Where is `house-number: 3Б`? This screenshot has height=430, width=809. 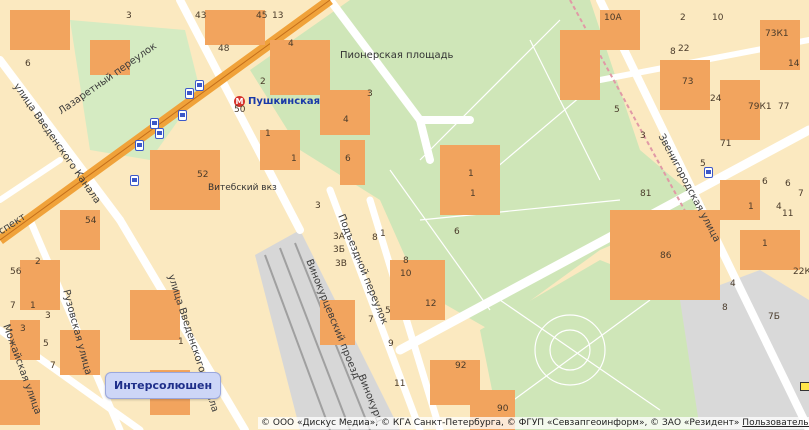 house-number: 3Б is located at coordinates (339, 250).